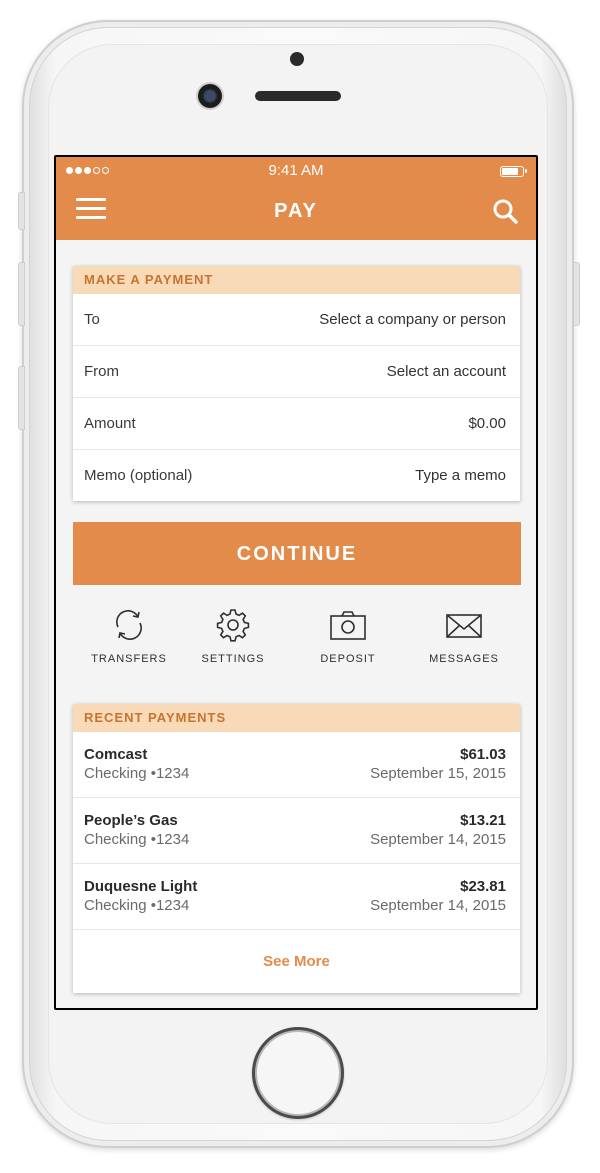 The width and height of the screenshot is (600, 1173). I want to click on front-camera, so click(210, 96).